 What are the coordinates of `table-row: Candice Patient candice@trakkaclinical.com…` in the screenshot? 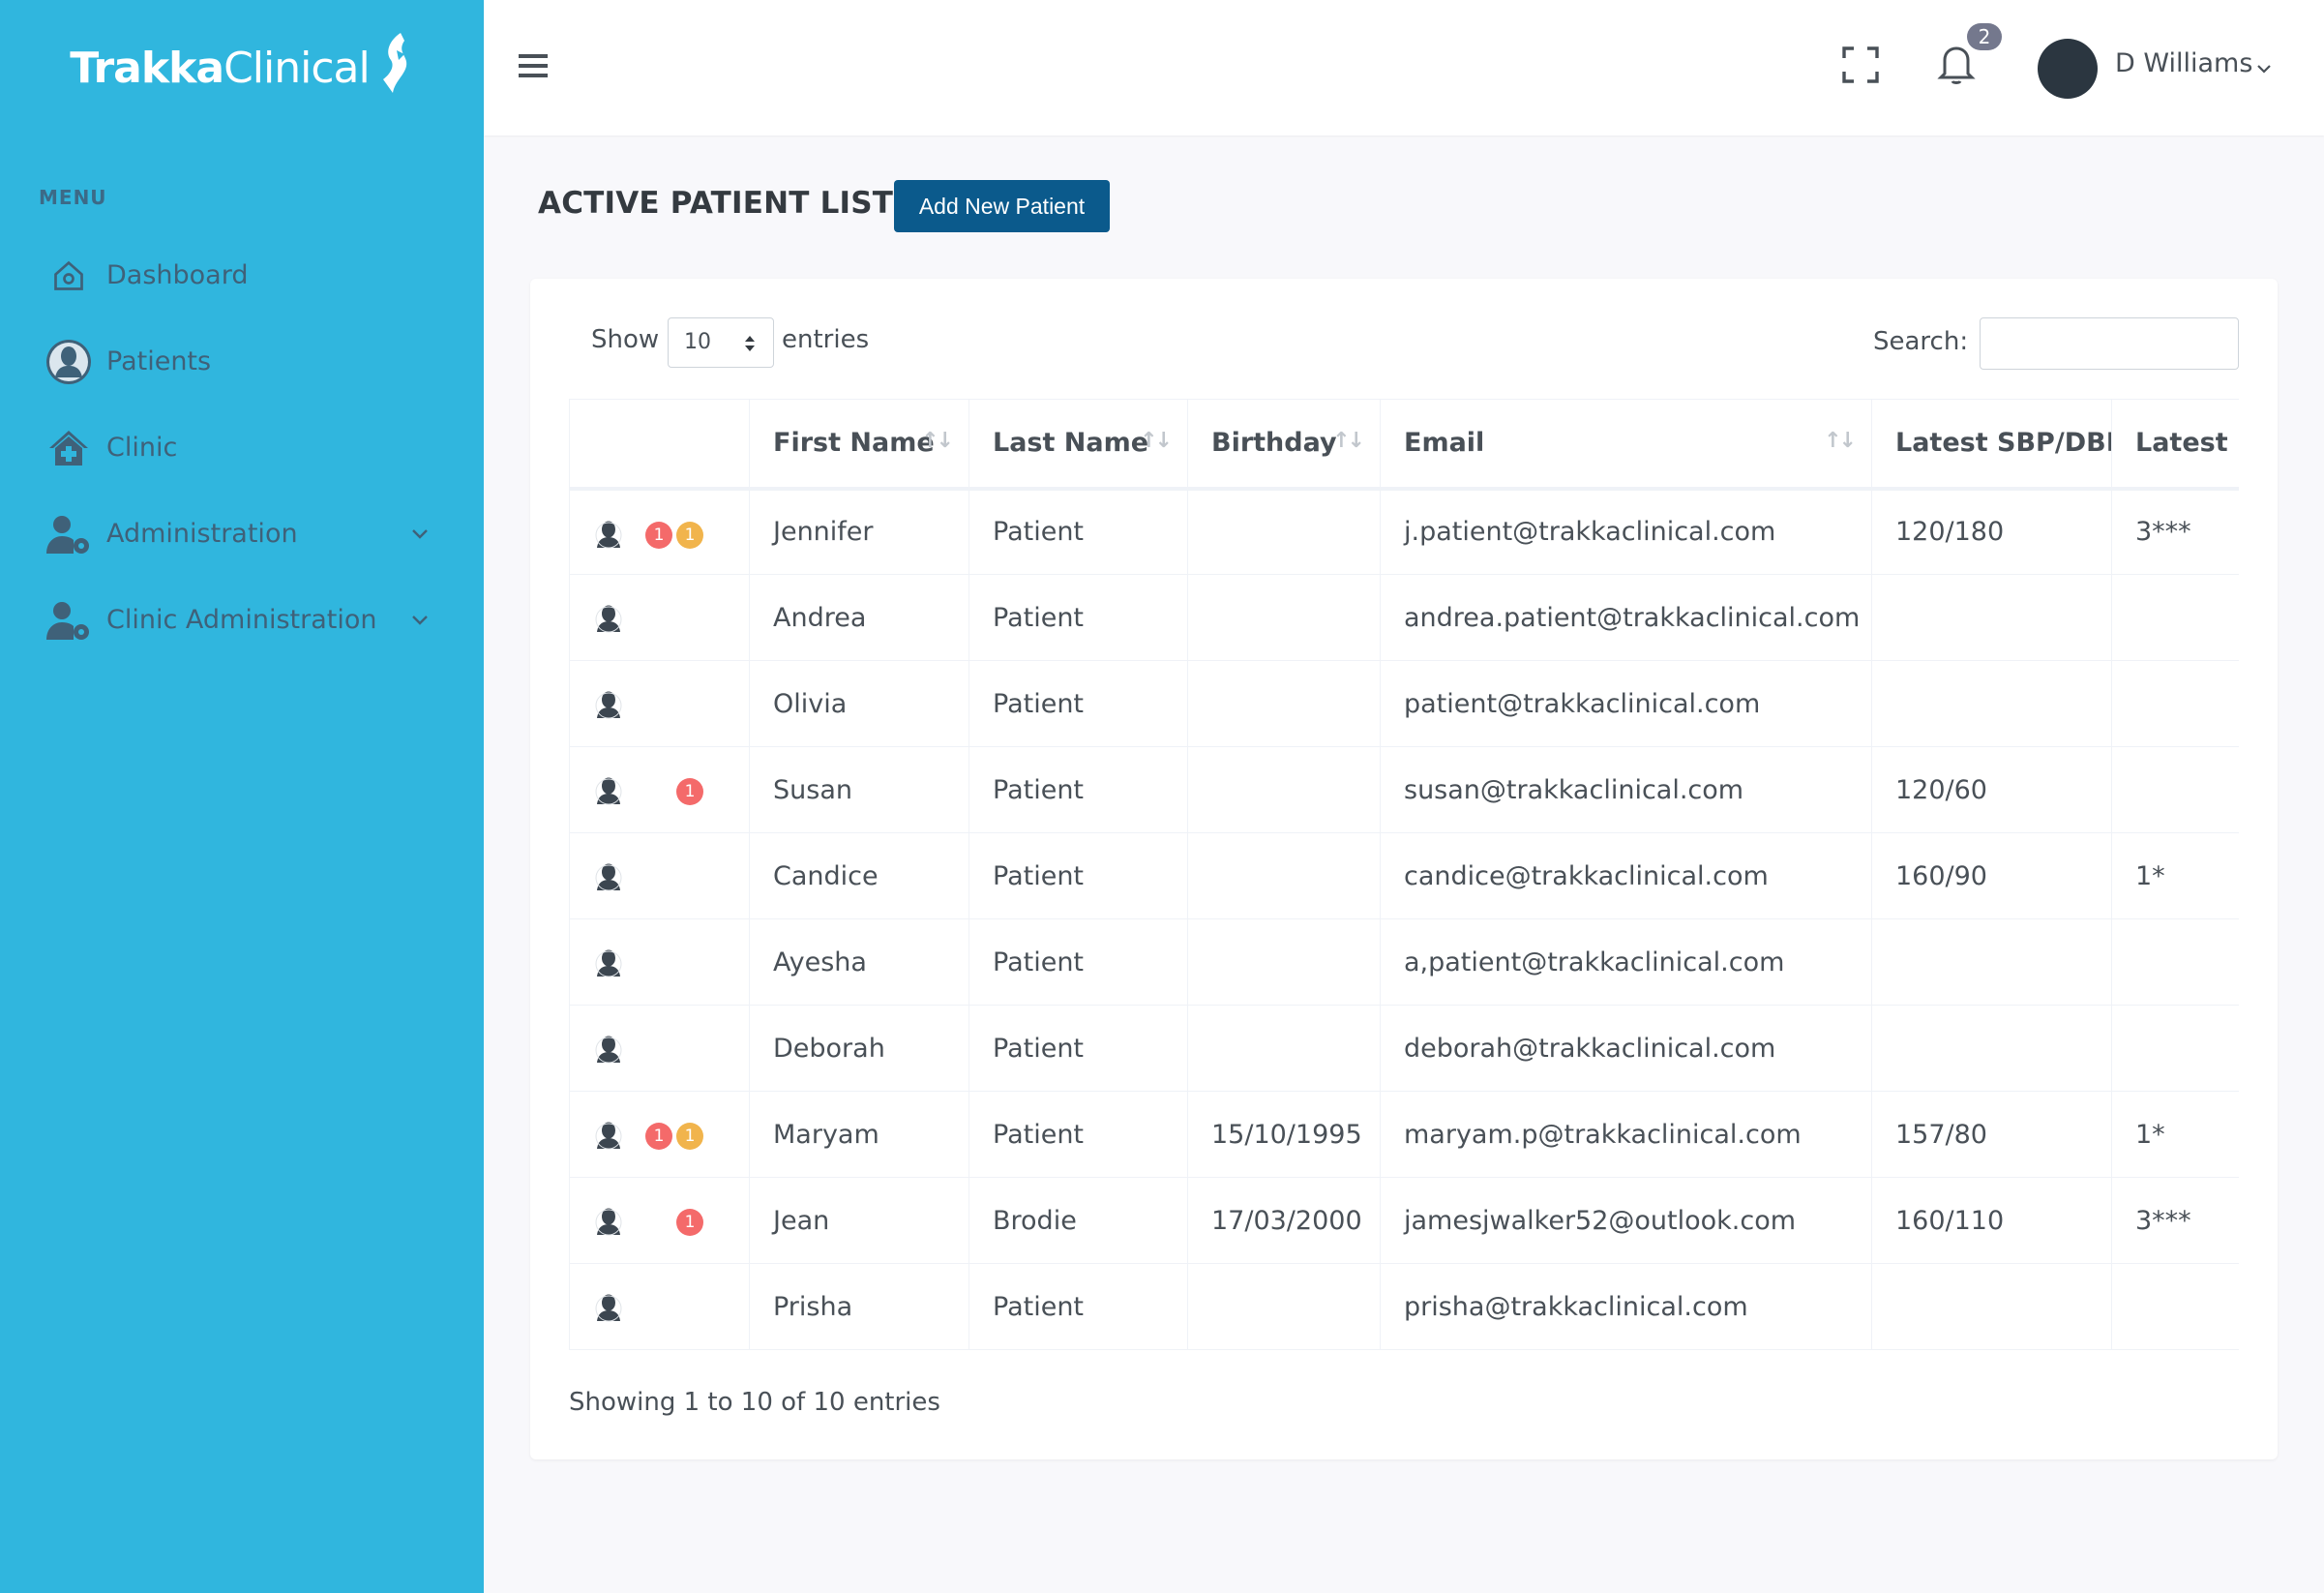 It's located at (1404, 875).